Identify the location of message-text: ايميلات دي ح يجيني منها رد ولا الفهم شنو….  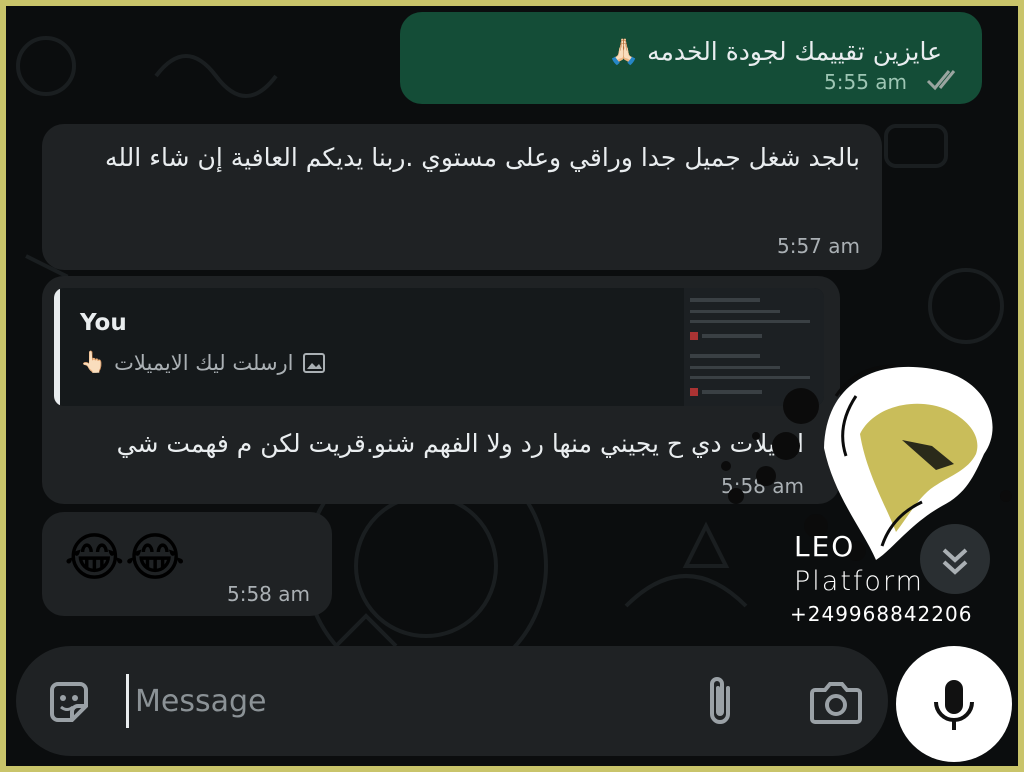
(460, 443).